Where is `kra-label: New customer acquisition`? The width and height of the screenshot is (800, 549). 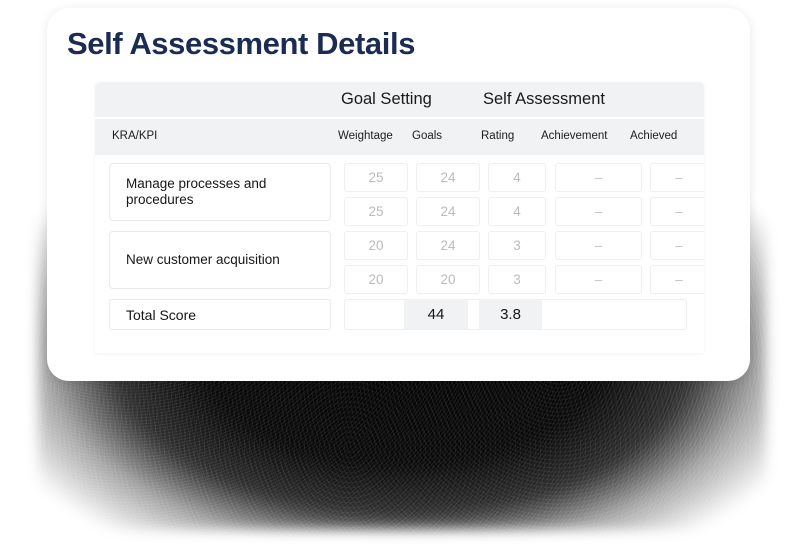
kra-label: New customer acquisition is located at coordinates (203, 259).